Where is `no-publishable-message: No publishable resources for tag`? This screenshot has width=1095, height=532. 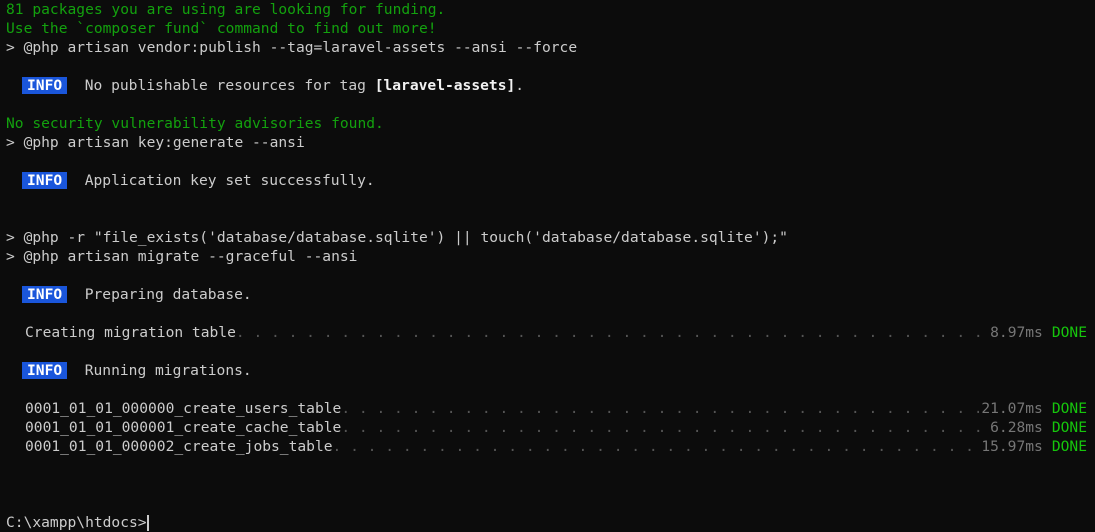
no-publishable-message: No publishable resources for tag is located at coordinates (229, 85).